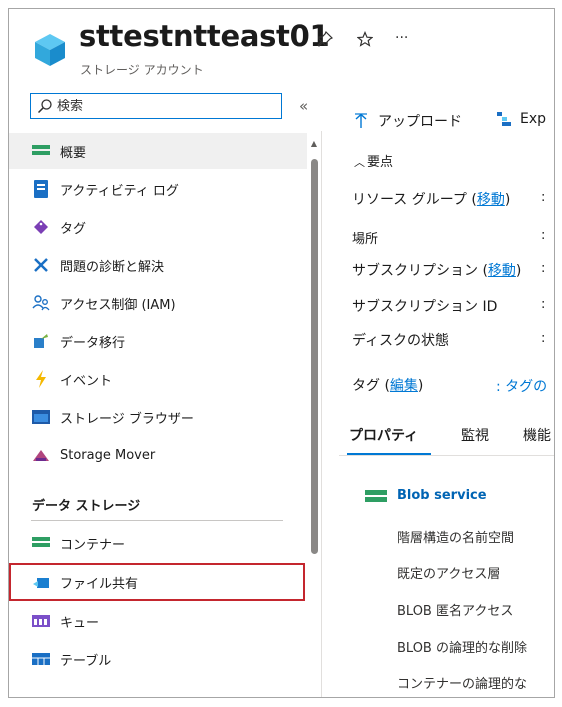 This screenshot has height=707, width=562. Describe the element at coordinates (158, 379) in the screenshot. I see `nav-item-events: イベント` at that location.